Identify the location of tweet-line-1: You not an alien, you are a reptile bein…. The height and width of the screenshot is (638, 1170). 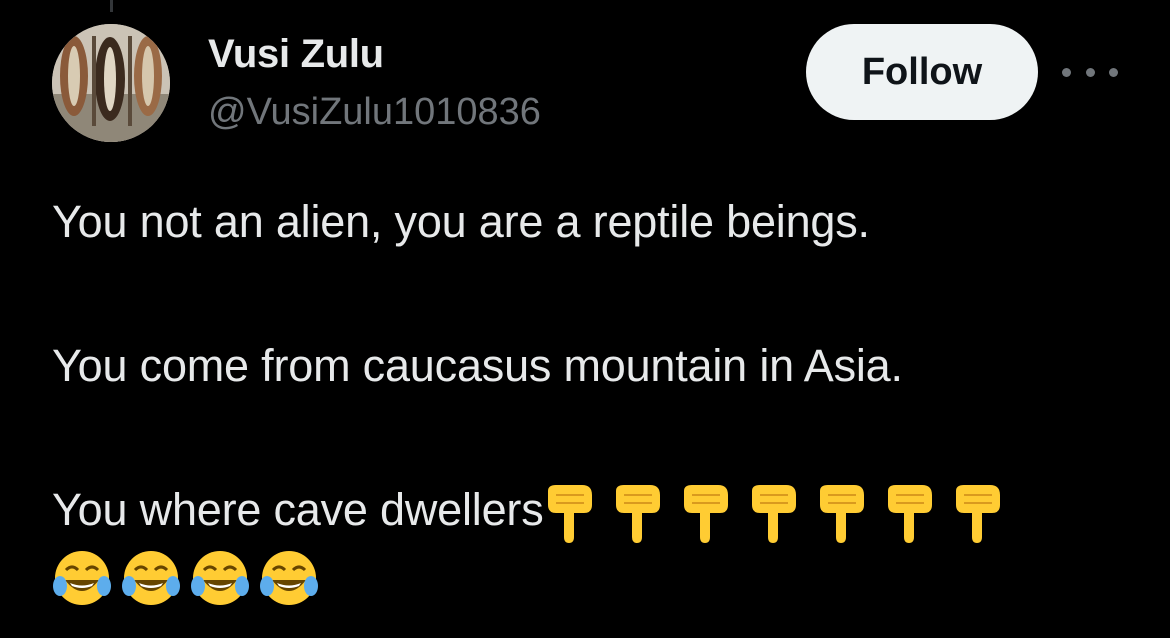
(461, 221).